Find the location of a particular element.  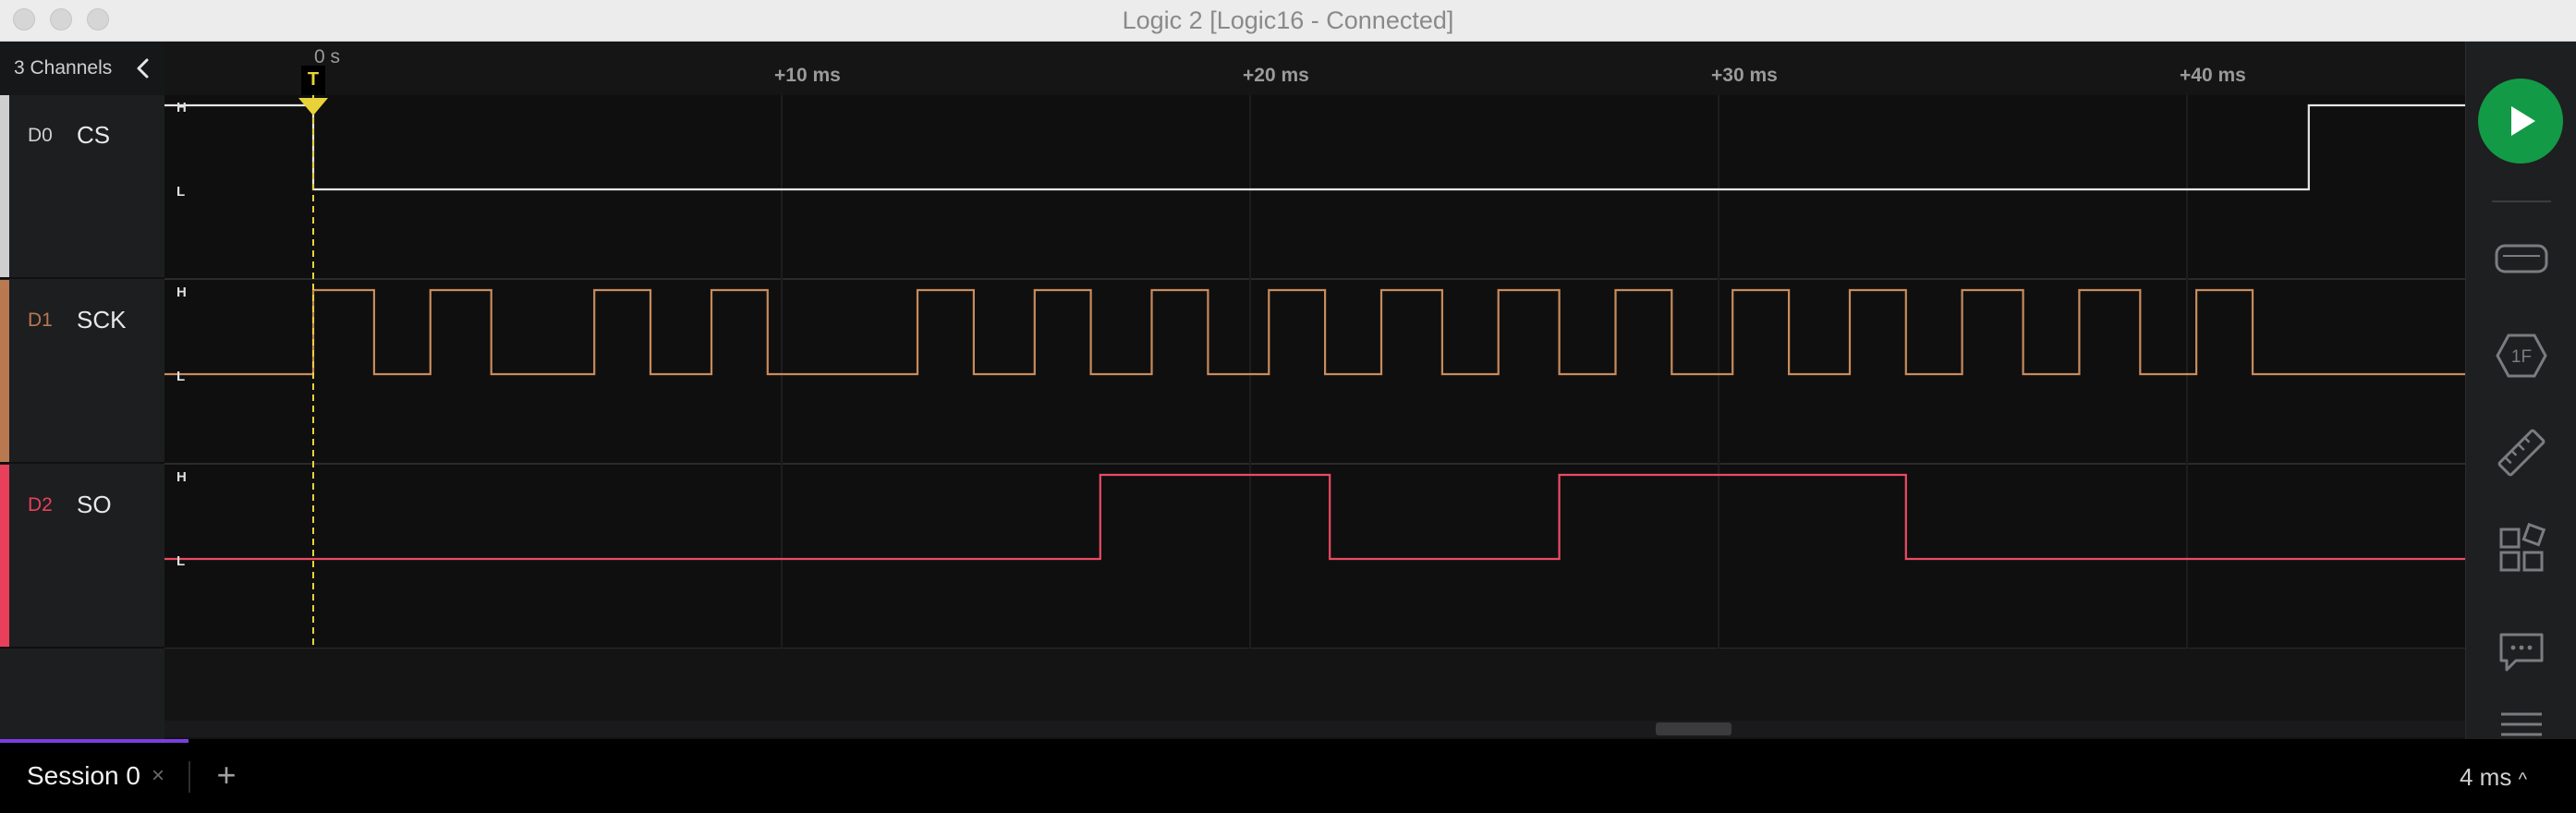

active-tab-indicator is located at coordinates (94, 741).